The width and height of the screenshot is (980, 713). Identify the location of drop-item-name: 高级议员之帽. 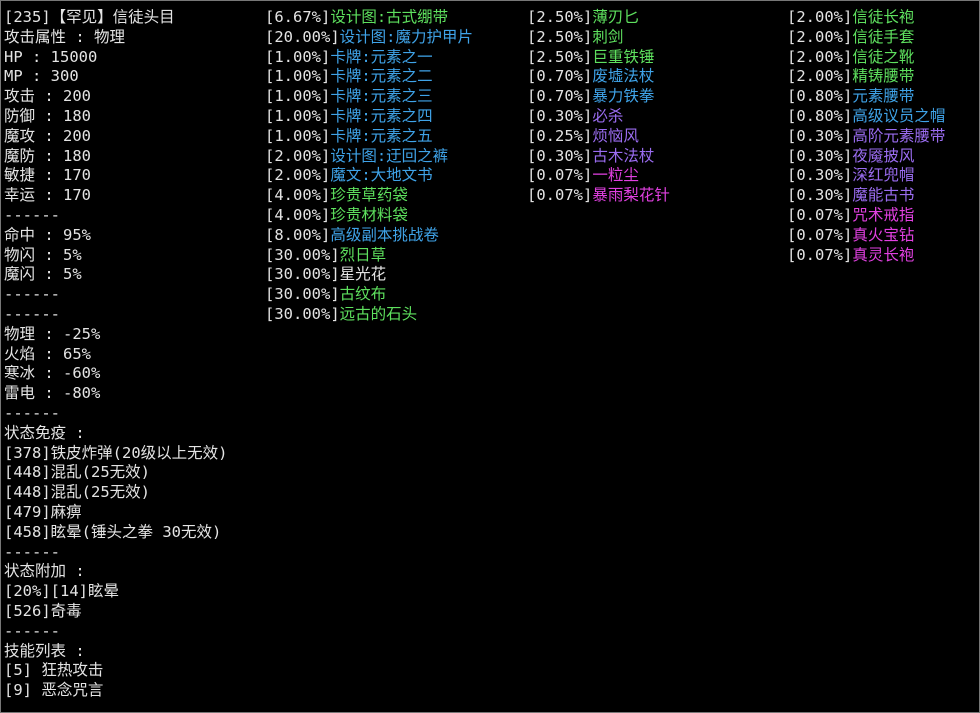
(899, 115).